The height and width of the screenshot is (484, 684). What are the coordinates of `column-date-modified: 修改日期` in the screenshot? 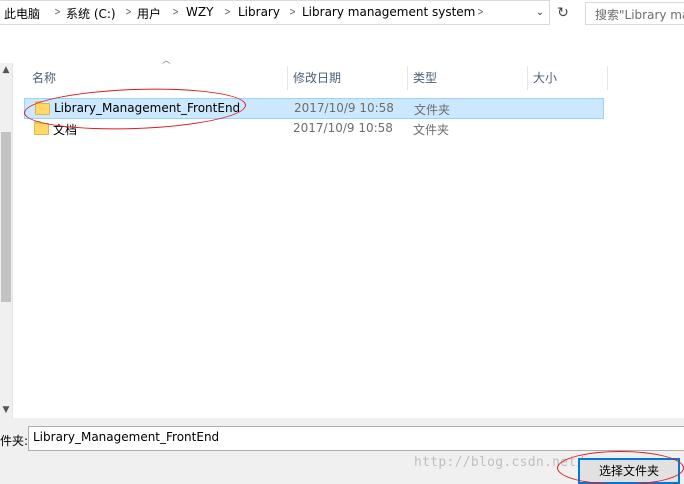 It's located at (317, 78).